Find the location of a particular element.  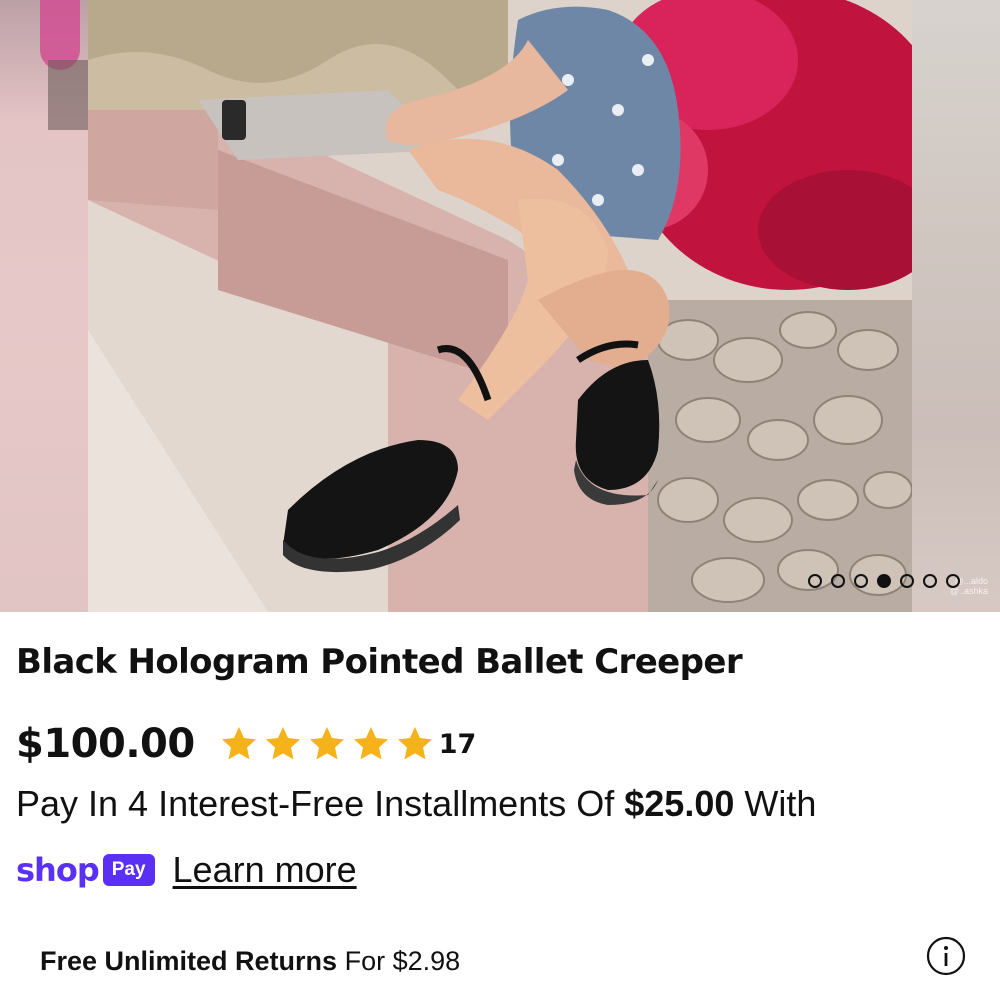

shop-pay-wordmark: shop is located at coordinates (58, 870).